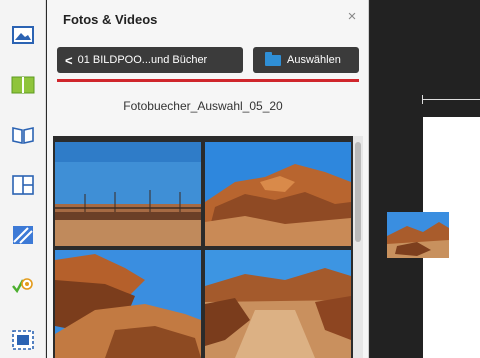 The height and width of the screenshot is (358, 480). Describe the element at coordinates (358, 192) in the screenshot. I see `scrollbar-thumb` at that location.